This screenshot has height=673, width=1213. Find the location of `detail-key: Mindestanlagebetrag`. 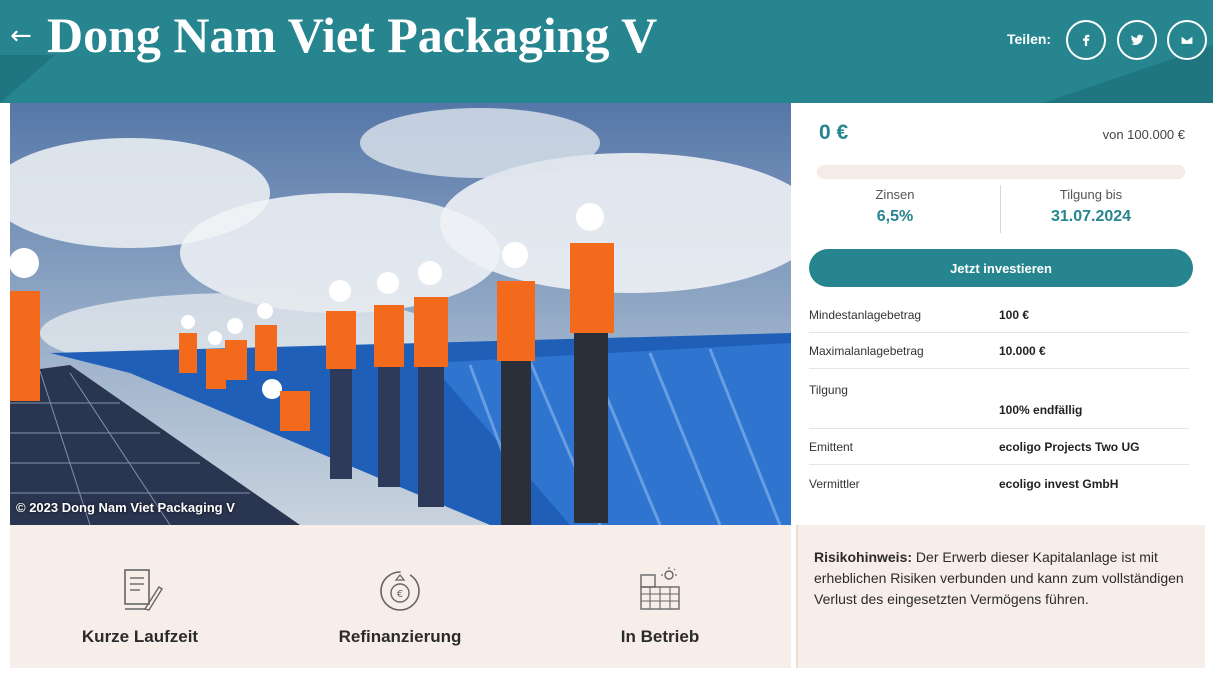

detail-key: Mindestanlagebetrag is located at coordinates (865, 314).